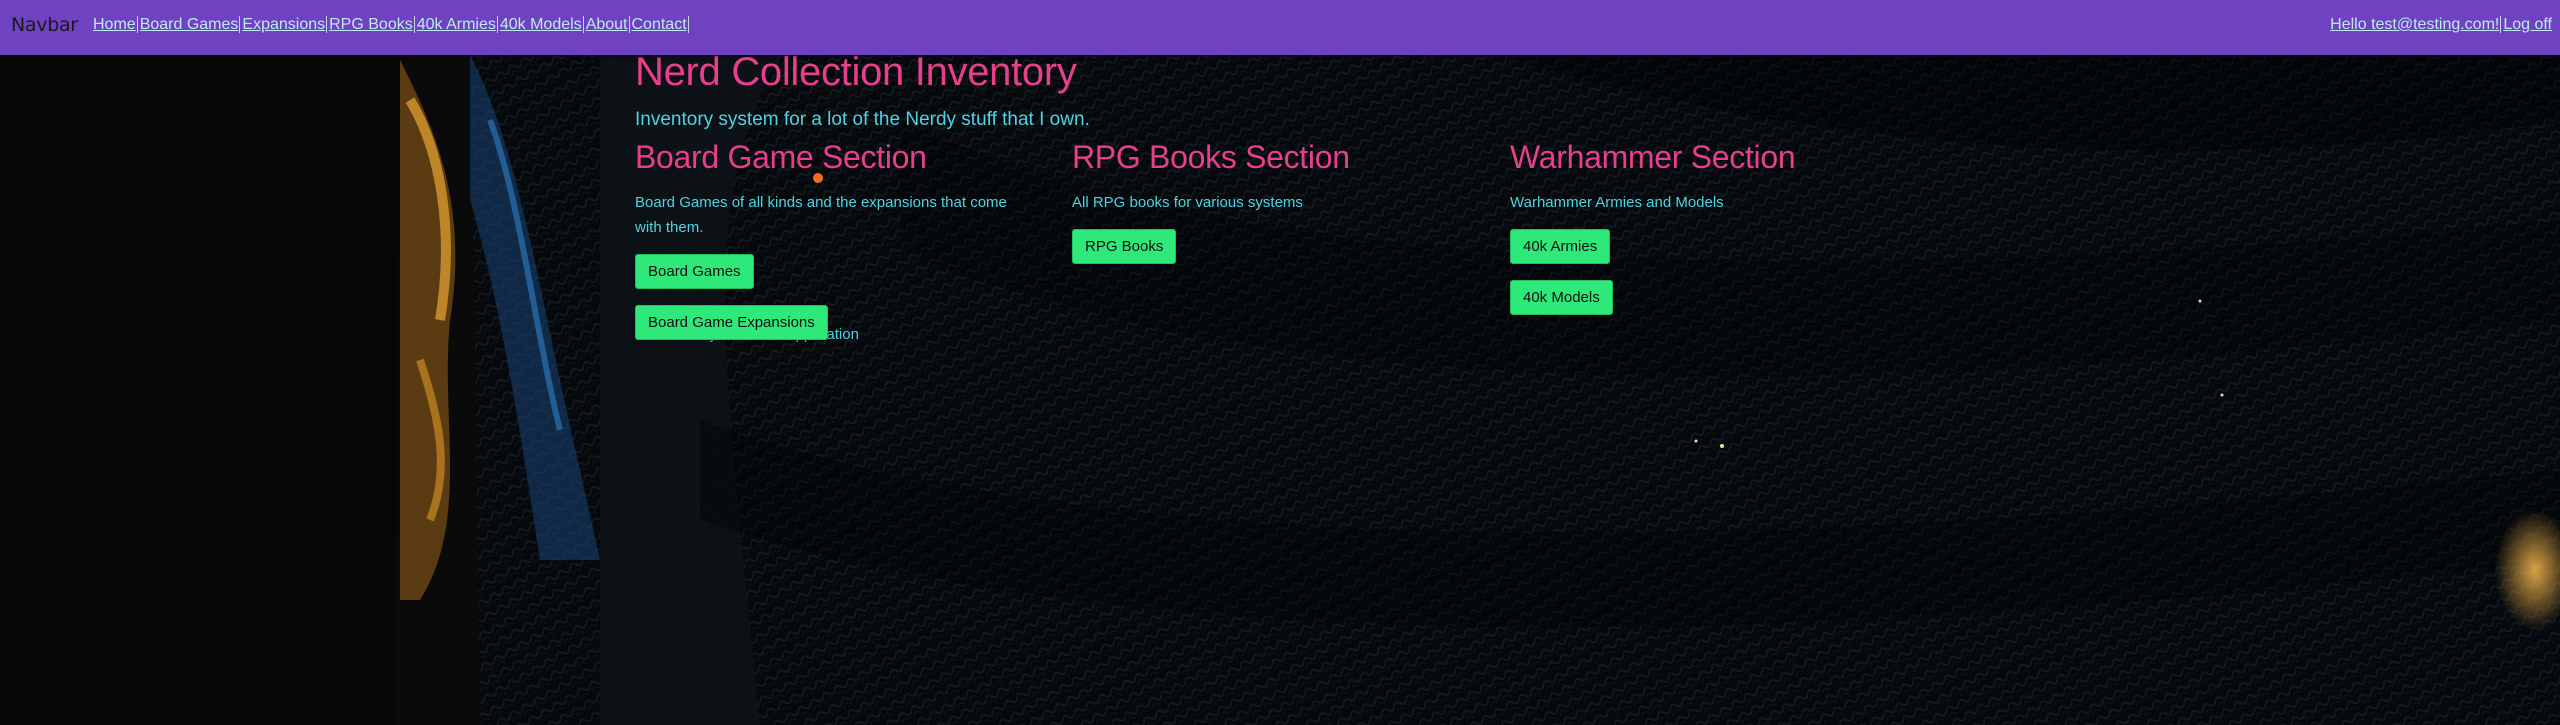 The width and height of the screenshot is (2560, 725). What do you see at coordinates (1617, 202) in the screenshot?
I see `section-description: Warhammer Armies and Models` at bounding box center [1617, 202].